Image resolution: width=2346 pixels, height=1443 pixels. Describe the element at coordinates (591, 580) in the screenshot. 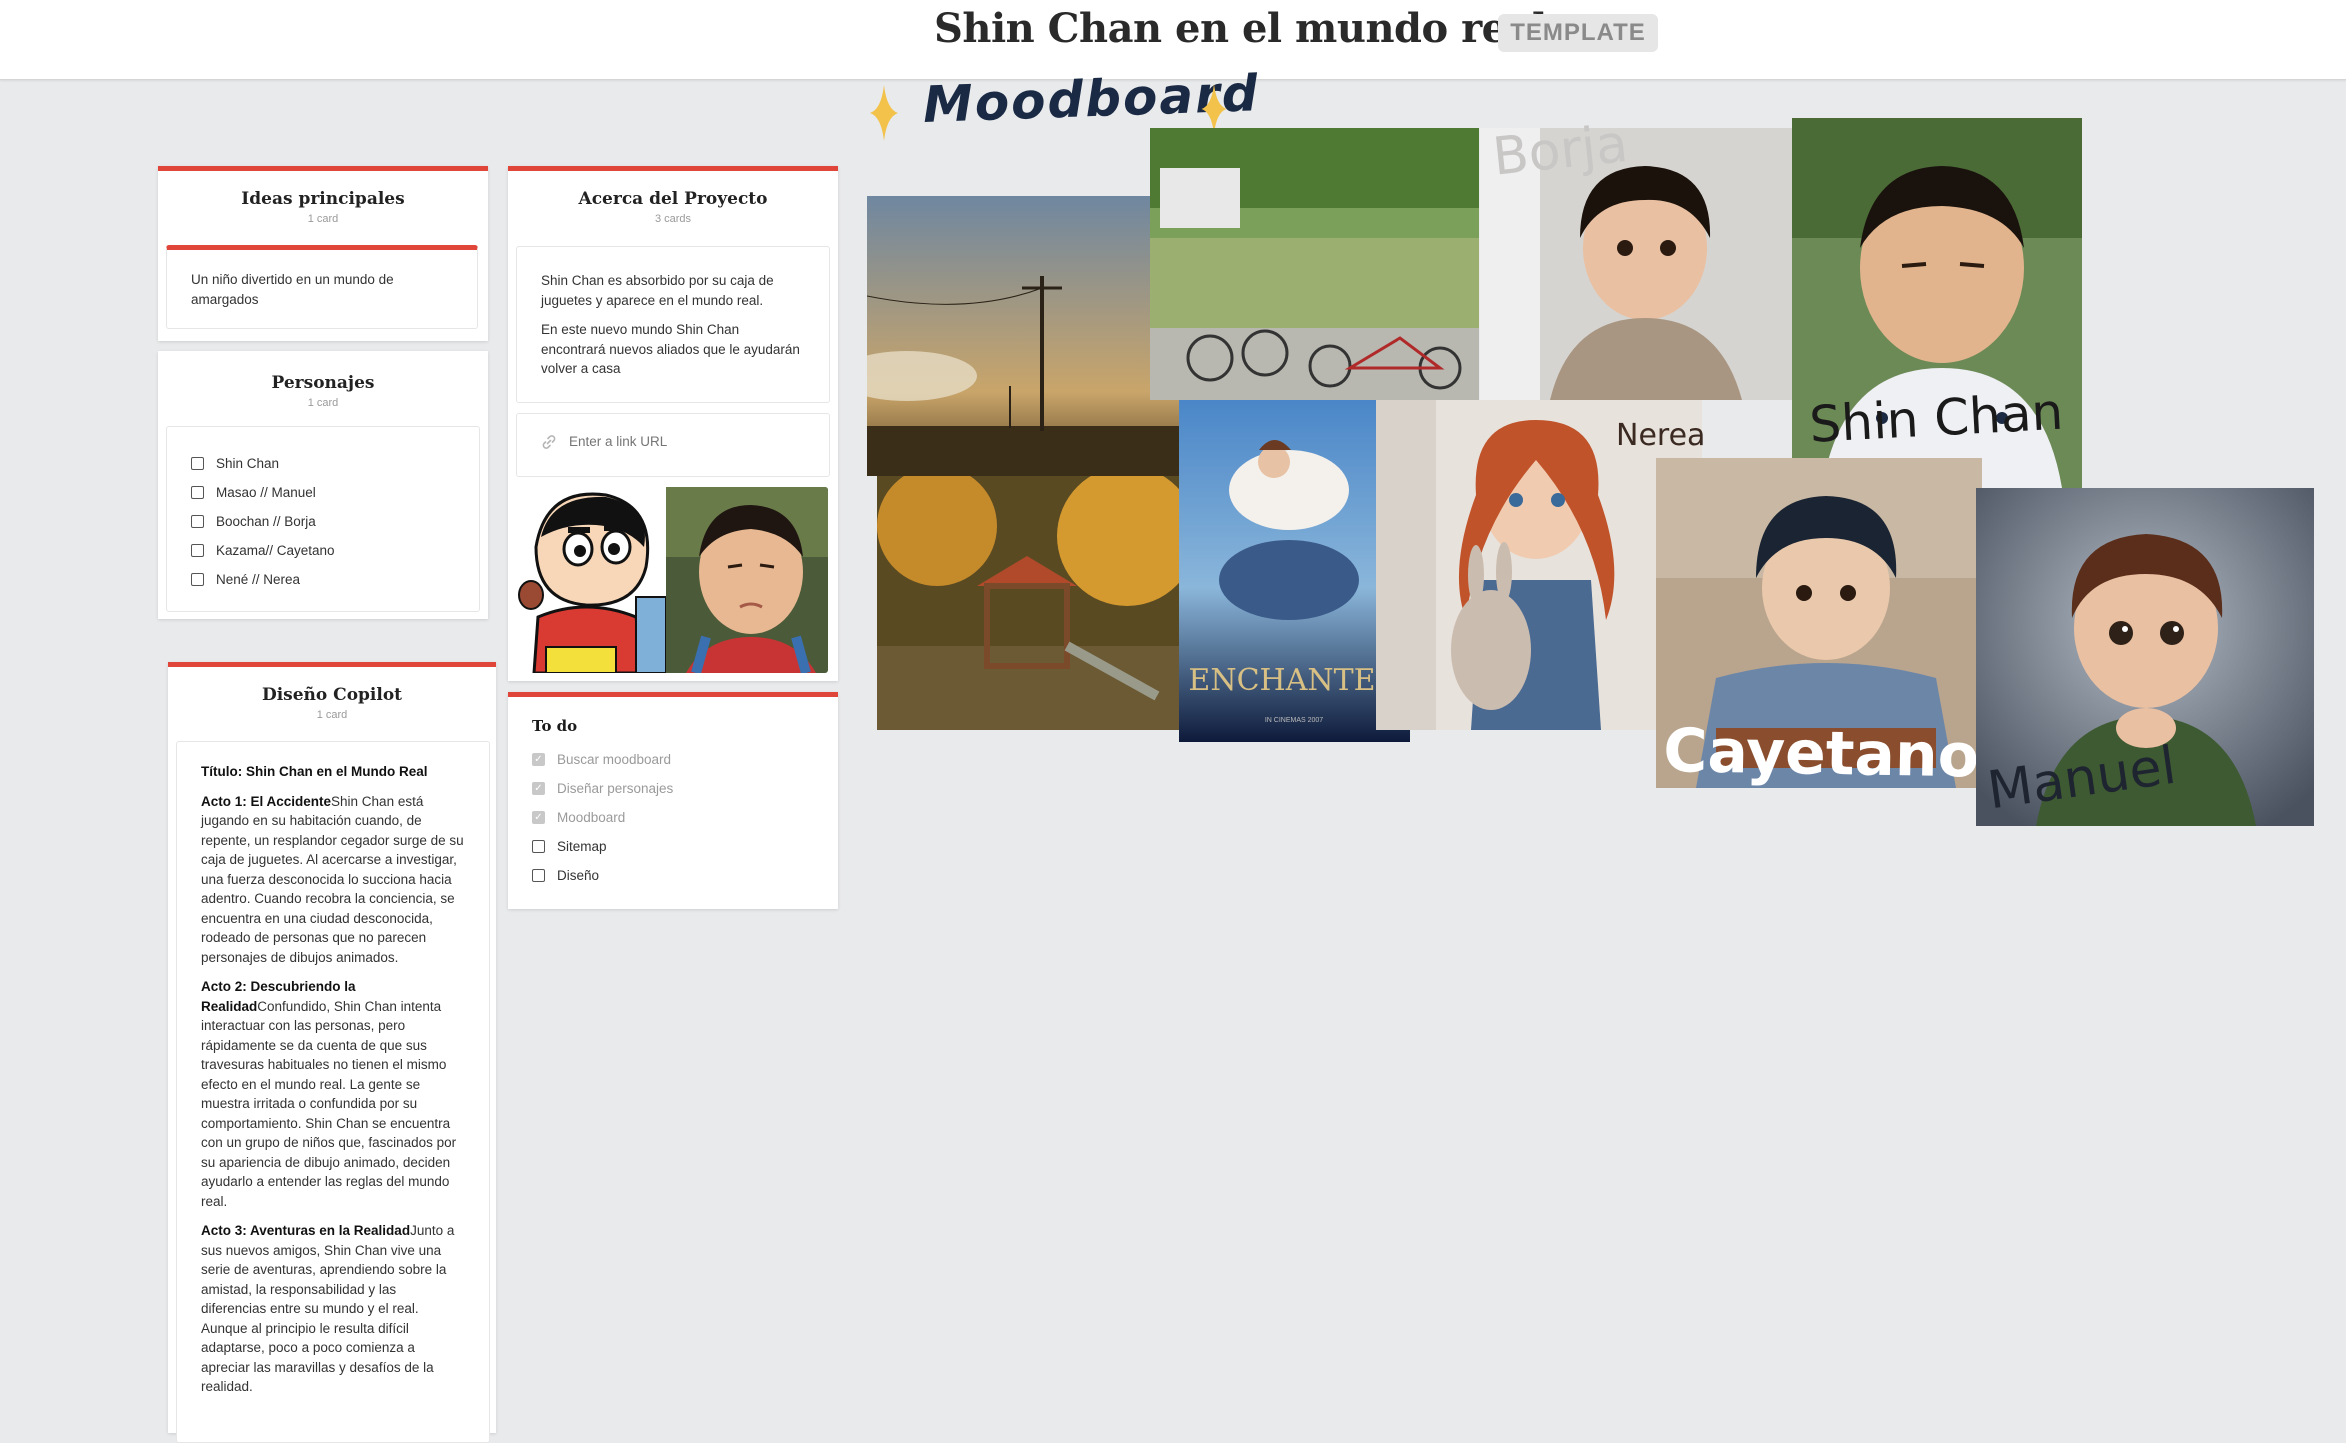

I see `shinchan-cartoon-image` at that location.